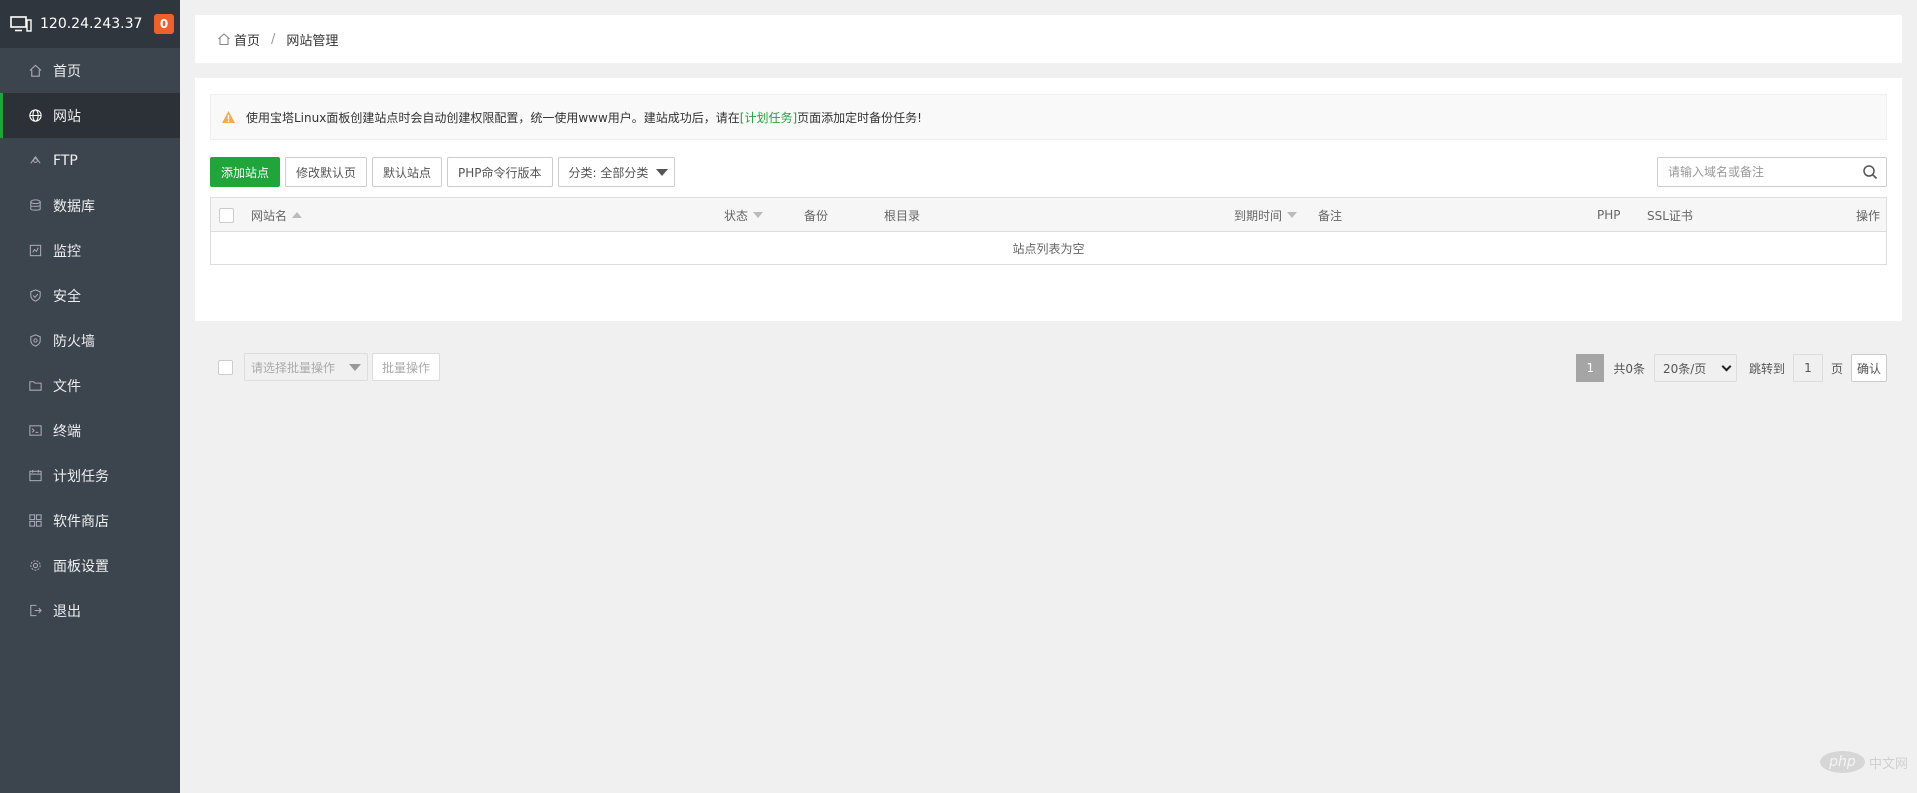  What do you see at coordinates (81, 476) in the screenshot?
I see `sidebar-item-label: 计划任务` at bounding box center [81, 476].